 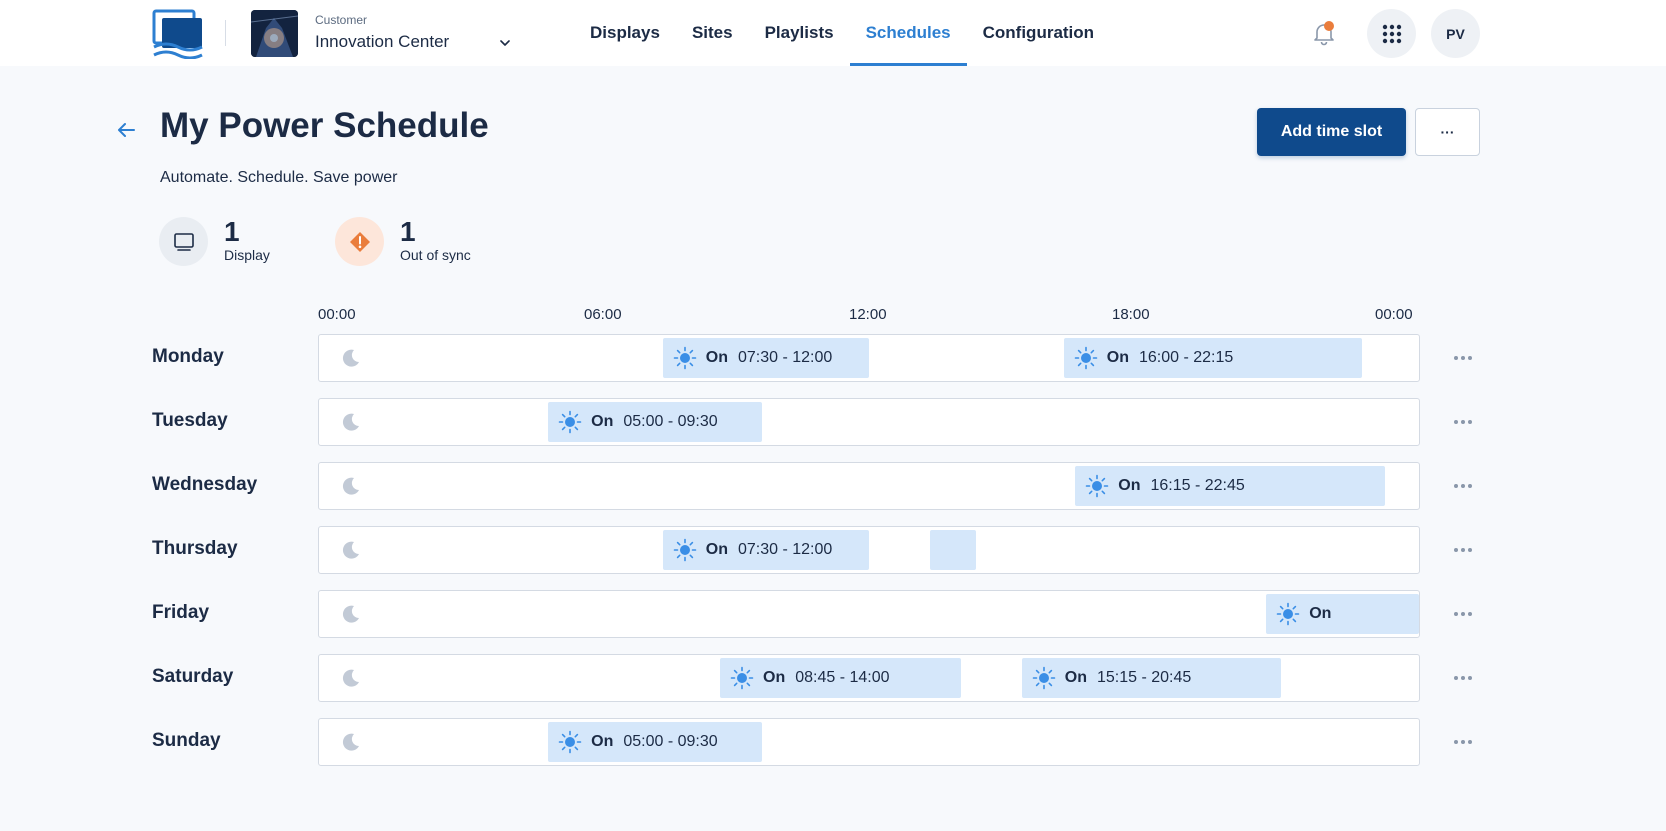 What do you see at coordinates (341, 20) in the screenshot?
I see `customer-label: Customer` at bounding box center [341, 20].